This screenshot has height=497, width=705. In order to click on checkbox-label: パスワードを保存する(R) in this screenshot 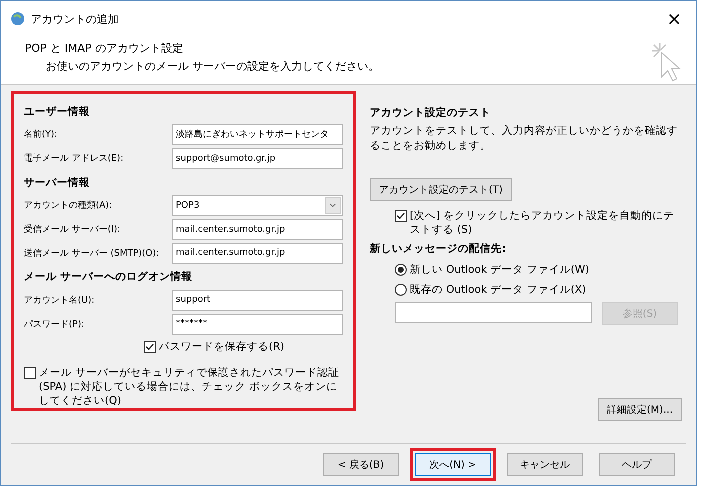, I will do `click(221, 347)`.